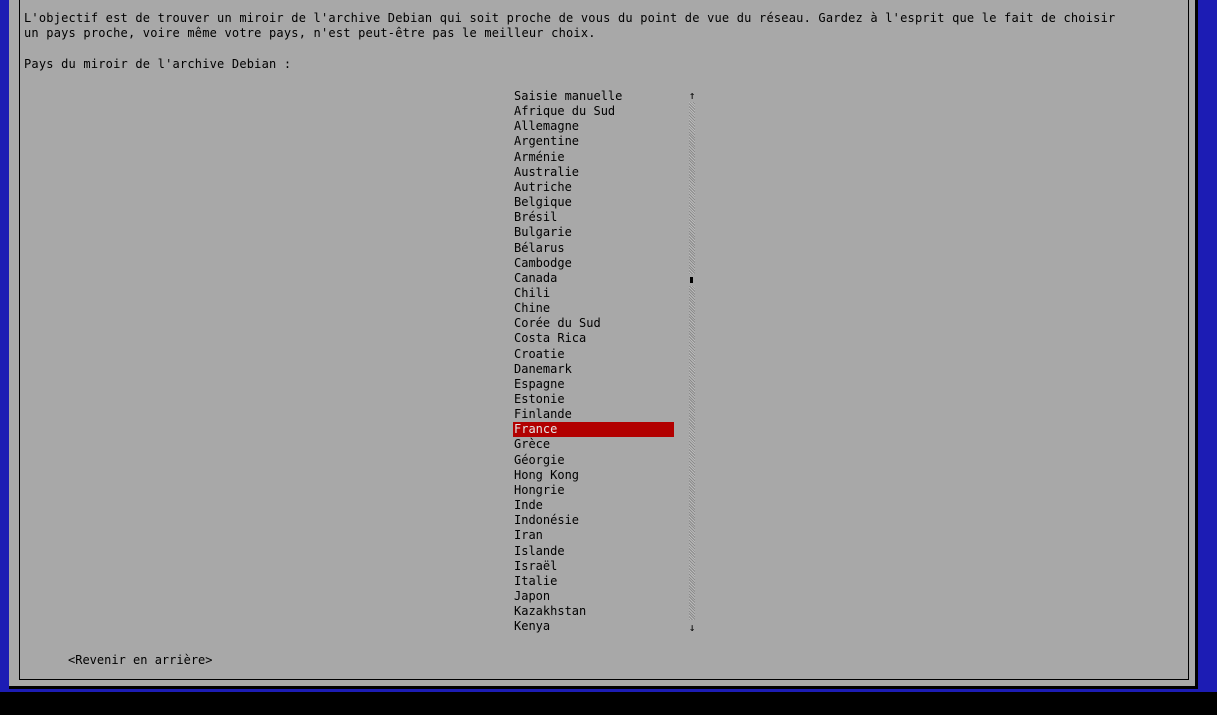 Image resolution: width=1217 pixels, height=715 pixels. Describe the element at coordinates (593, 263) in the screenshot. I see `country-list-item: Cambodge` at that location.